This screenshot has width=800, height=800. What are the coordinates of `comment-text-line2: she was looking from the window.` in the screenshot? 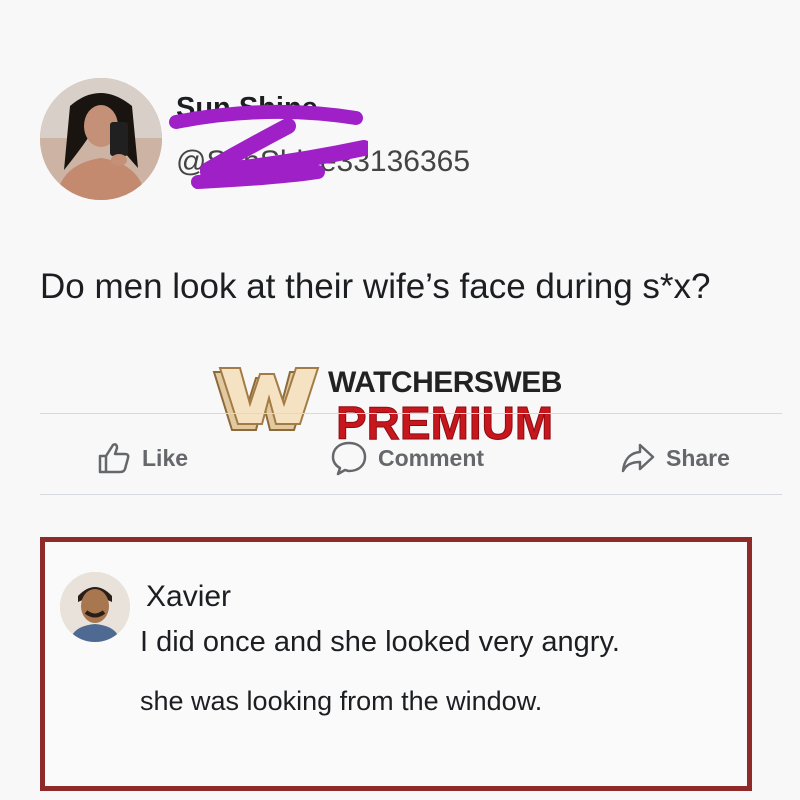 It's located at (341, 701).